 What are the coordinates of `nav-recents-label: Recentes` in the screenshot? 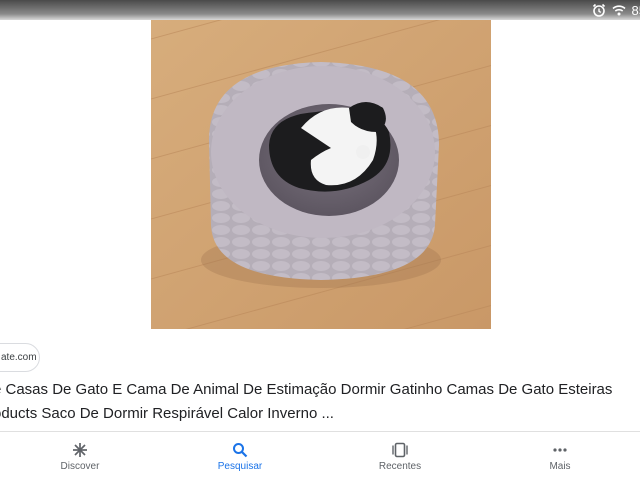 It's located at (400, 466).